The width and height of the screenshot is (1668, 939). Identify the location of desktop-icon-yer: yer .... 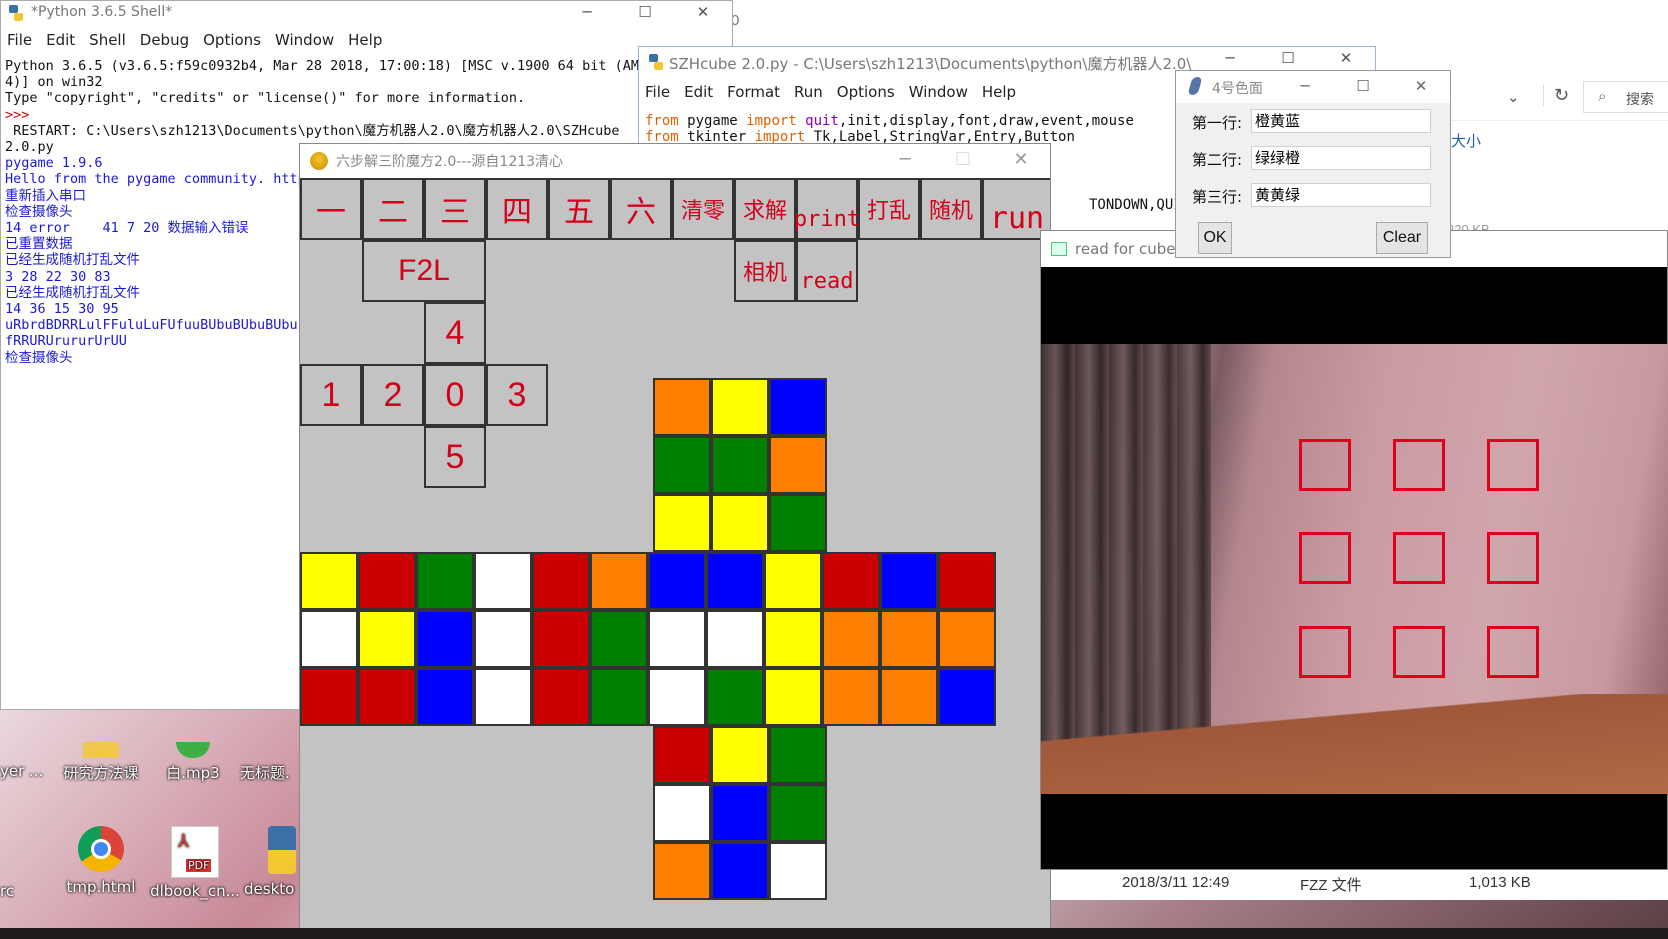
(25, 771).